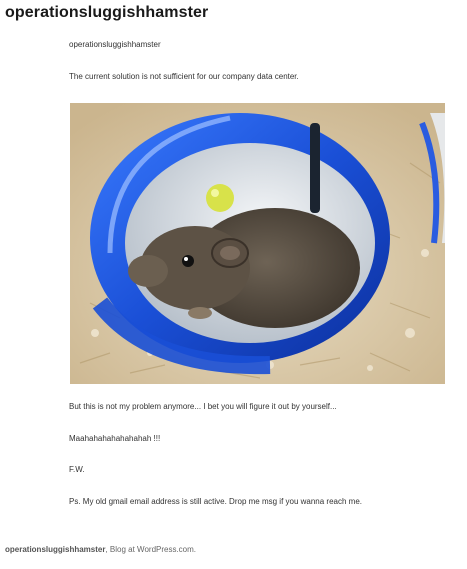  What do you see at coordinates (106, 13) in the screenshot?
I see `site-title: operationsluggishhamster` at bounding box center [106, 13].